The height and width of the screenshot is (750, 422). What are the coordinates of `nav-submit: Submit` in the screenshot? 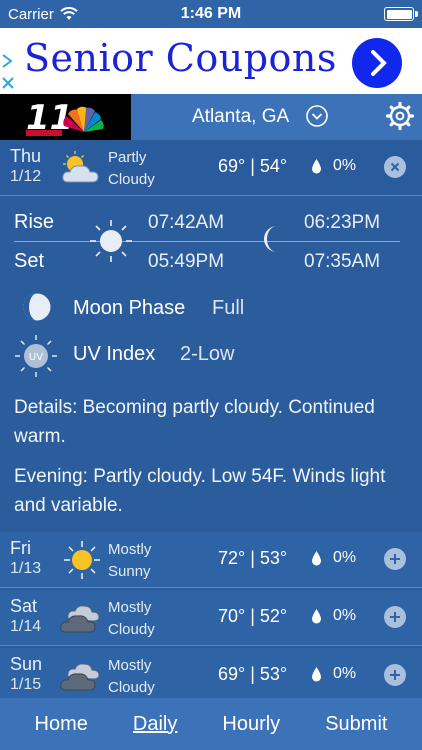 It's located at (356, 724).